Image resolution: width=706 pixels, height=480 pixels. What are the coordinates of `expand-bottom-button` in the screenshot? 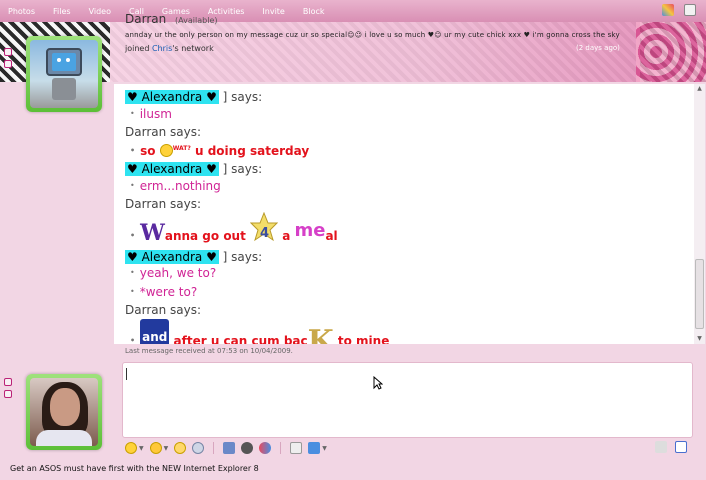 It's located at (8, 394).